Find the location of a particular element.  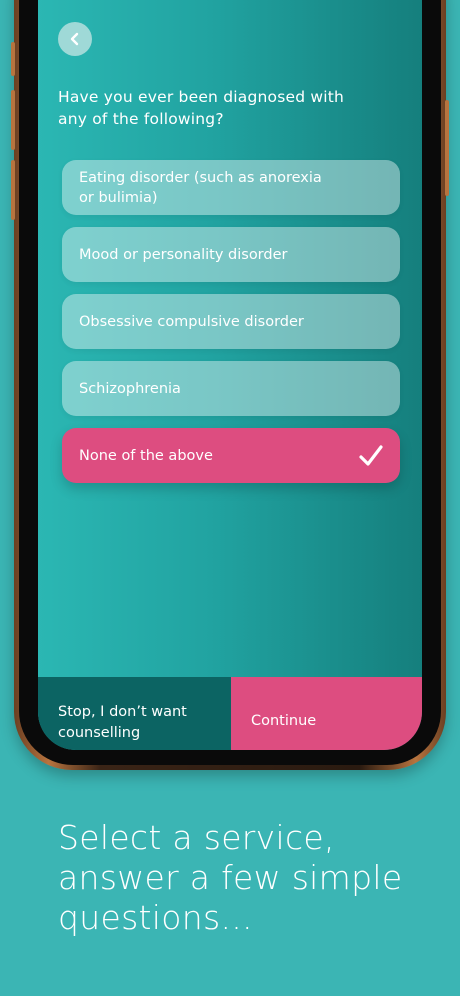

chevron-left-icon is located at coordinates (74, 39).